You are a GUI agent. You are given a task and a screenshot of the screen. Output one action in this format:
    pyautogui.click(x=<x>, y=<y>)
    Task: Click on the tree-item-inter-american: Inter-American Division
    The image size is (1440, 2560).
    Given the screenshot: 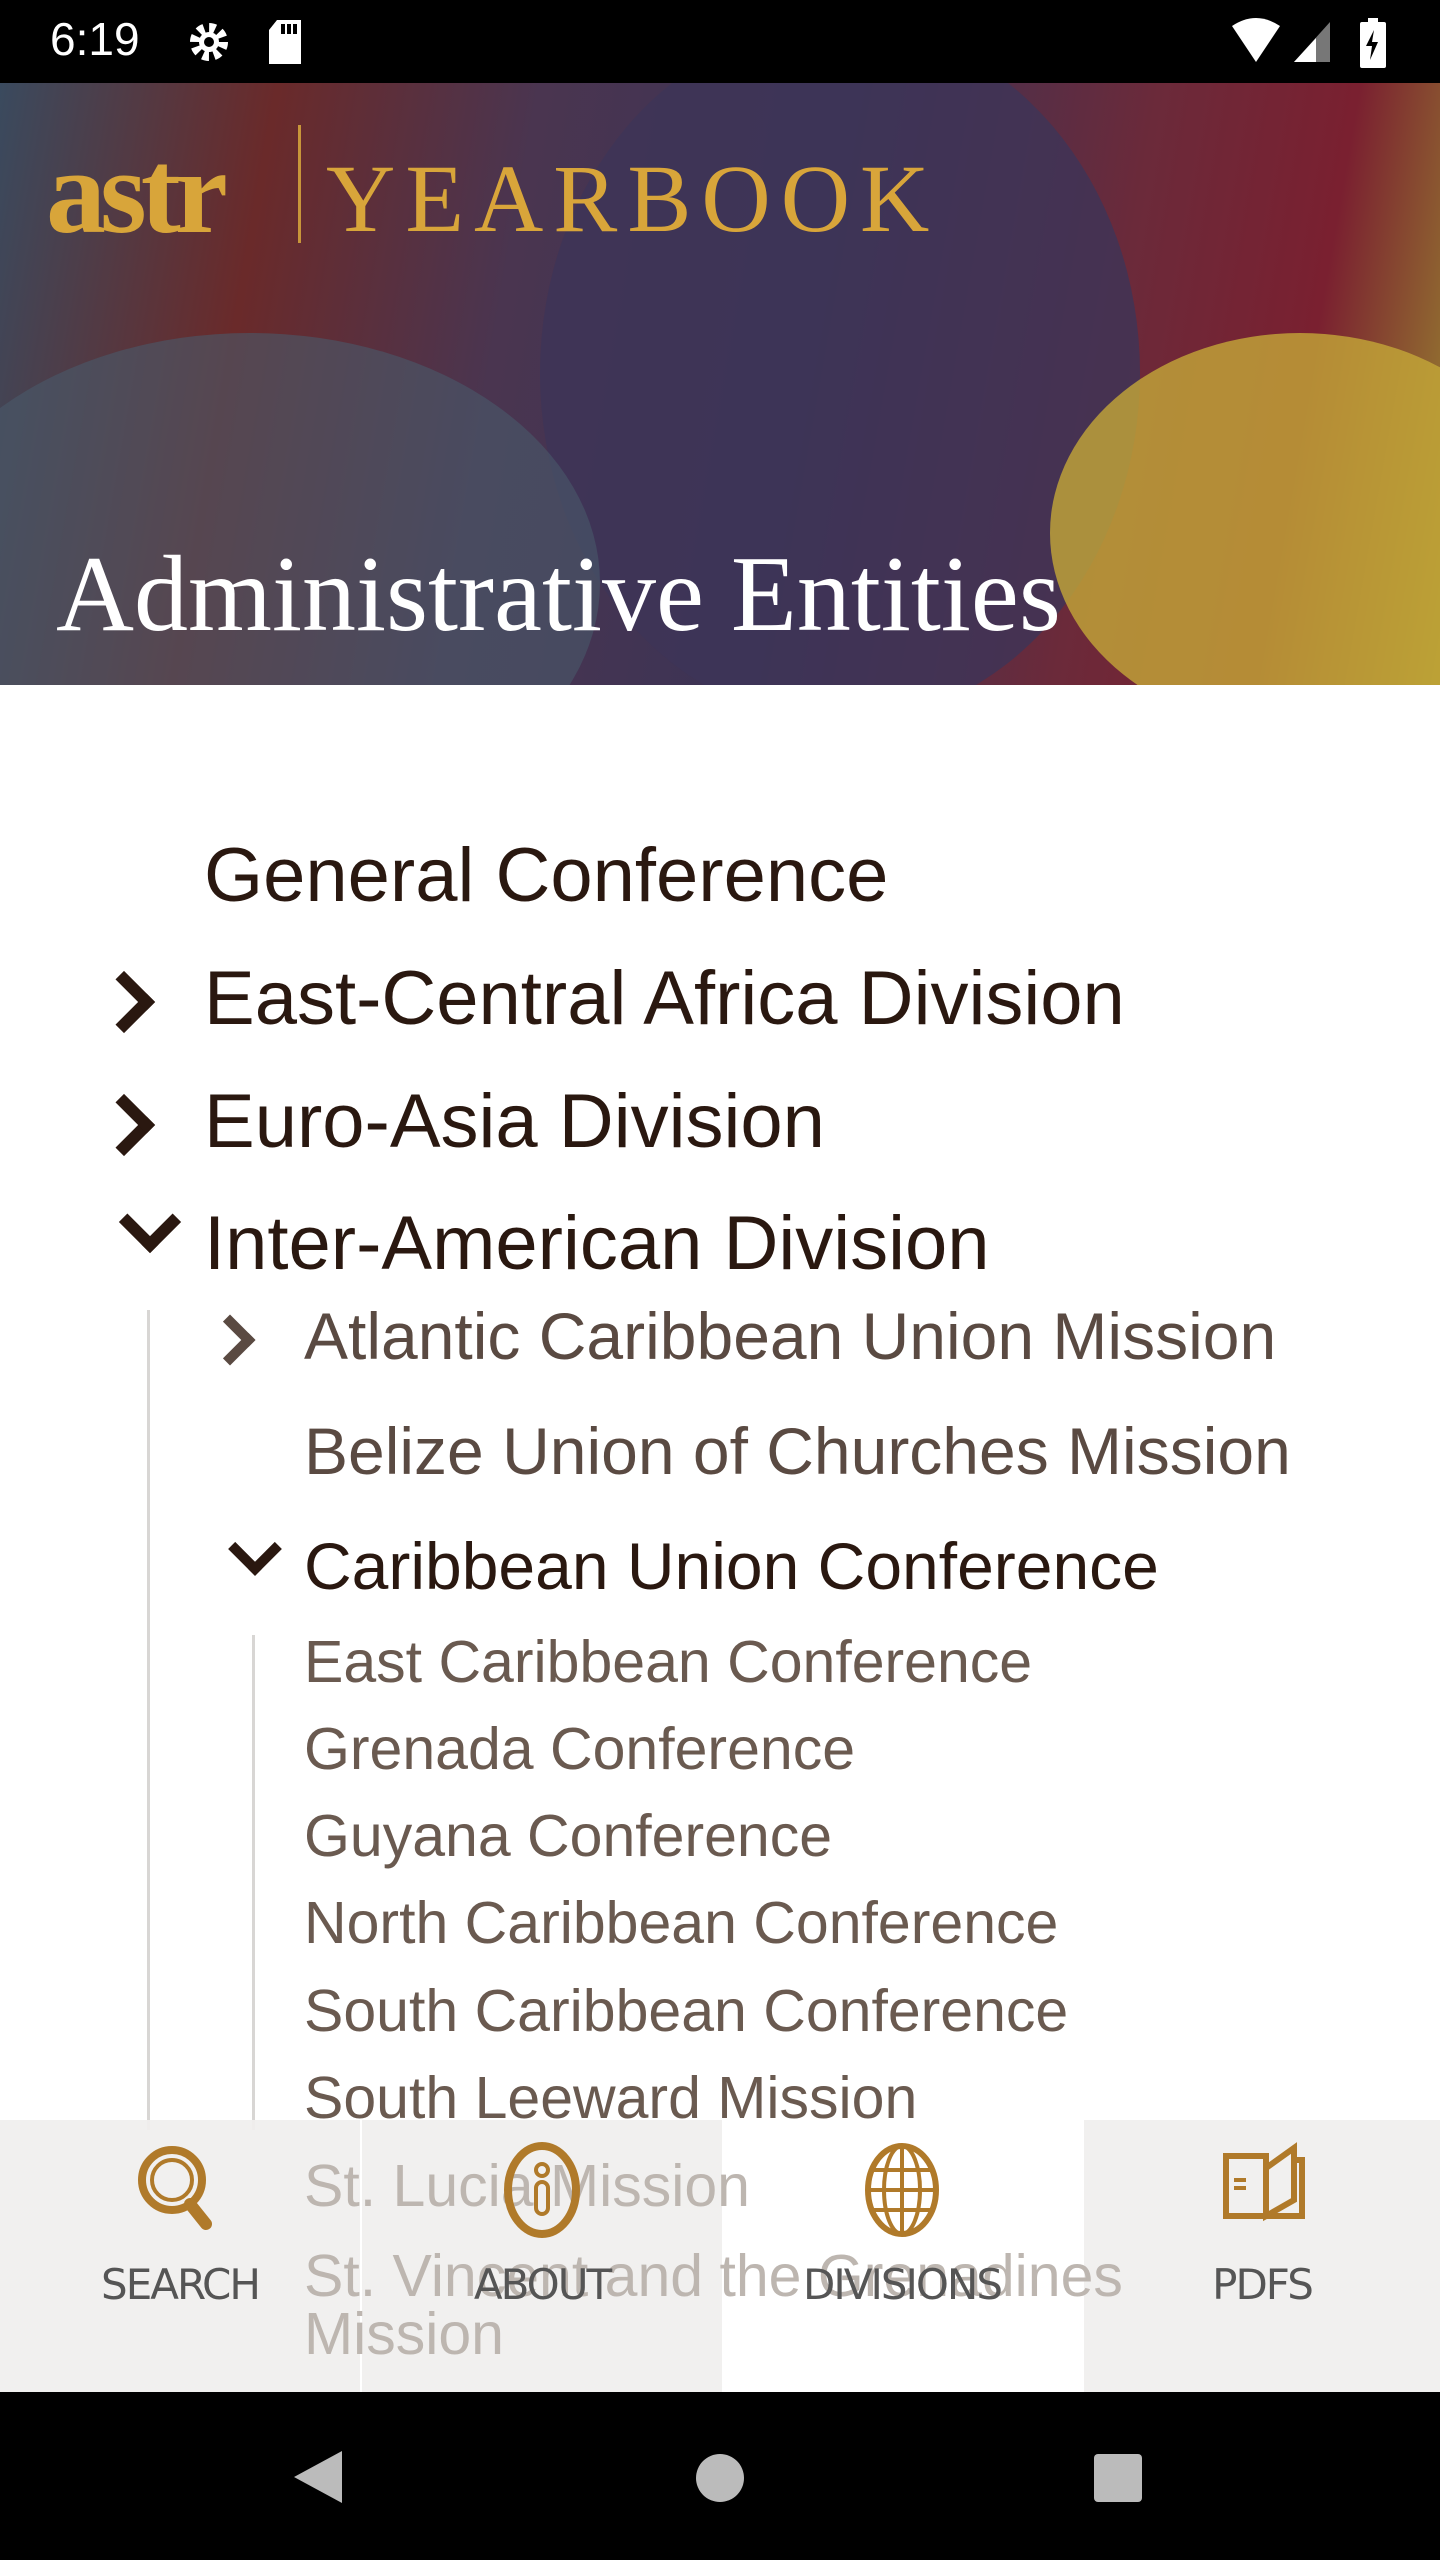 What is the action you would take?
    pyautogui.click(x=597, y=1243)
    